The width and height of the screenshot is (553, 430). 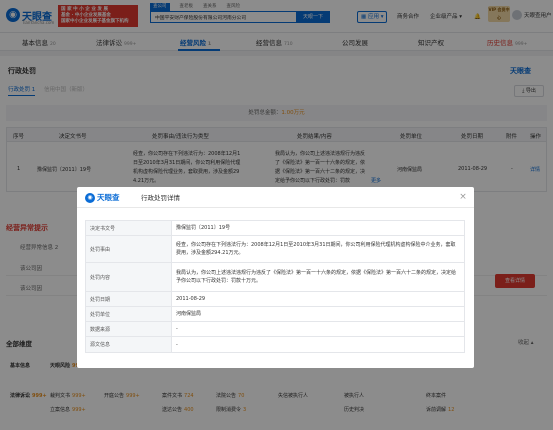 I want to click on close-icon: ×, so click(x=463, y=197).